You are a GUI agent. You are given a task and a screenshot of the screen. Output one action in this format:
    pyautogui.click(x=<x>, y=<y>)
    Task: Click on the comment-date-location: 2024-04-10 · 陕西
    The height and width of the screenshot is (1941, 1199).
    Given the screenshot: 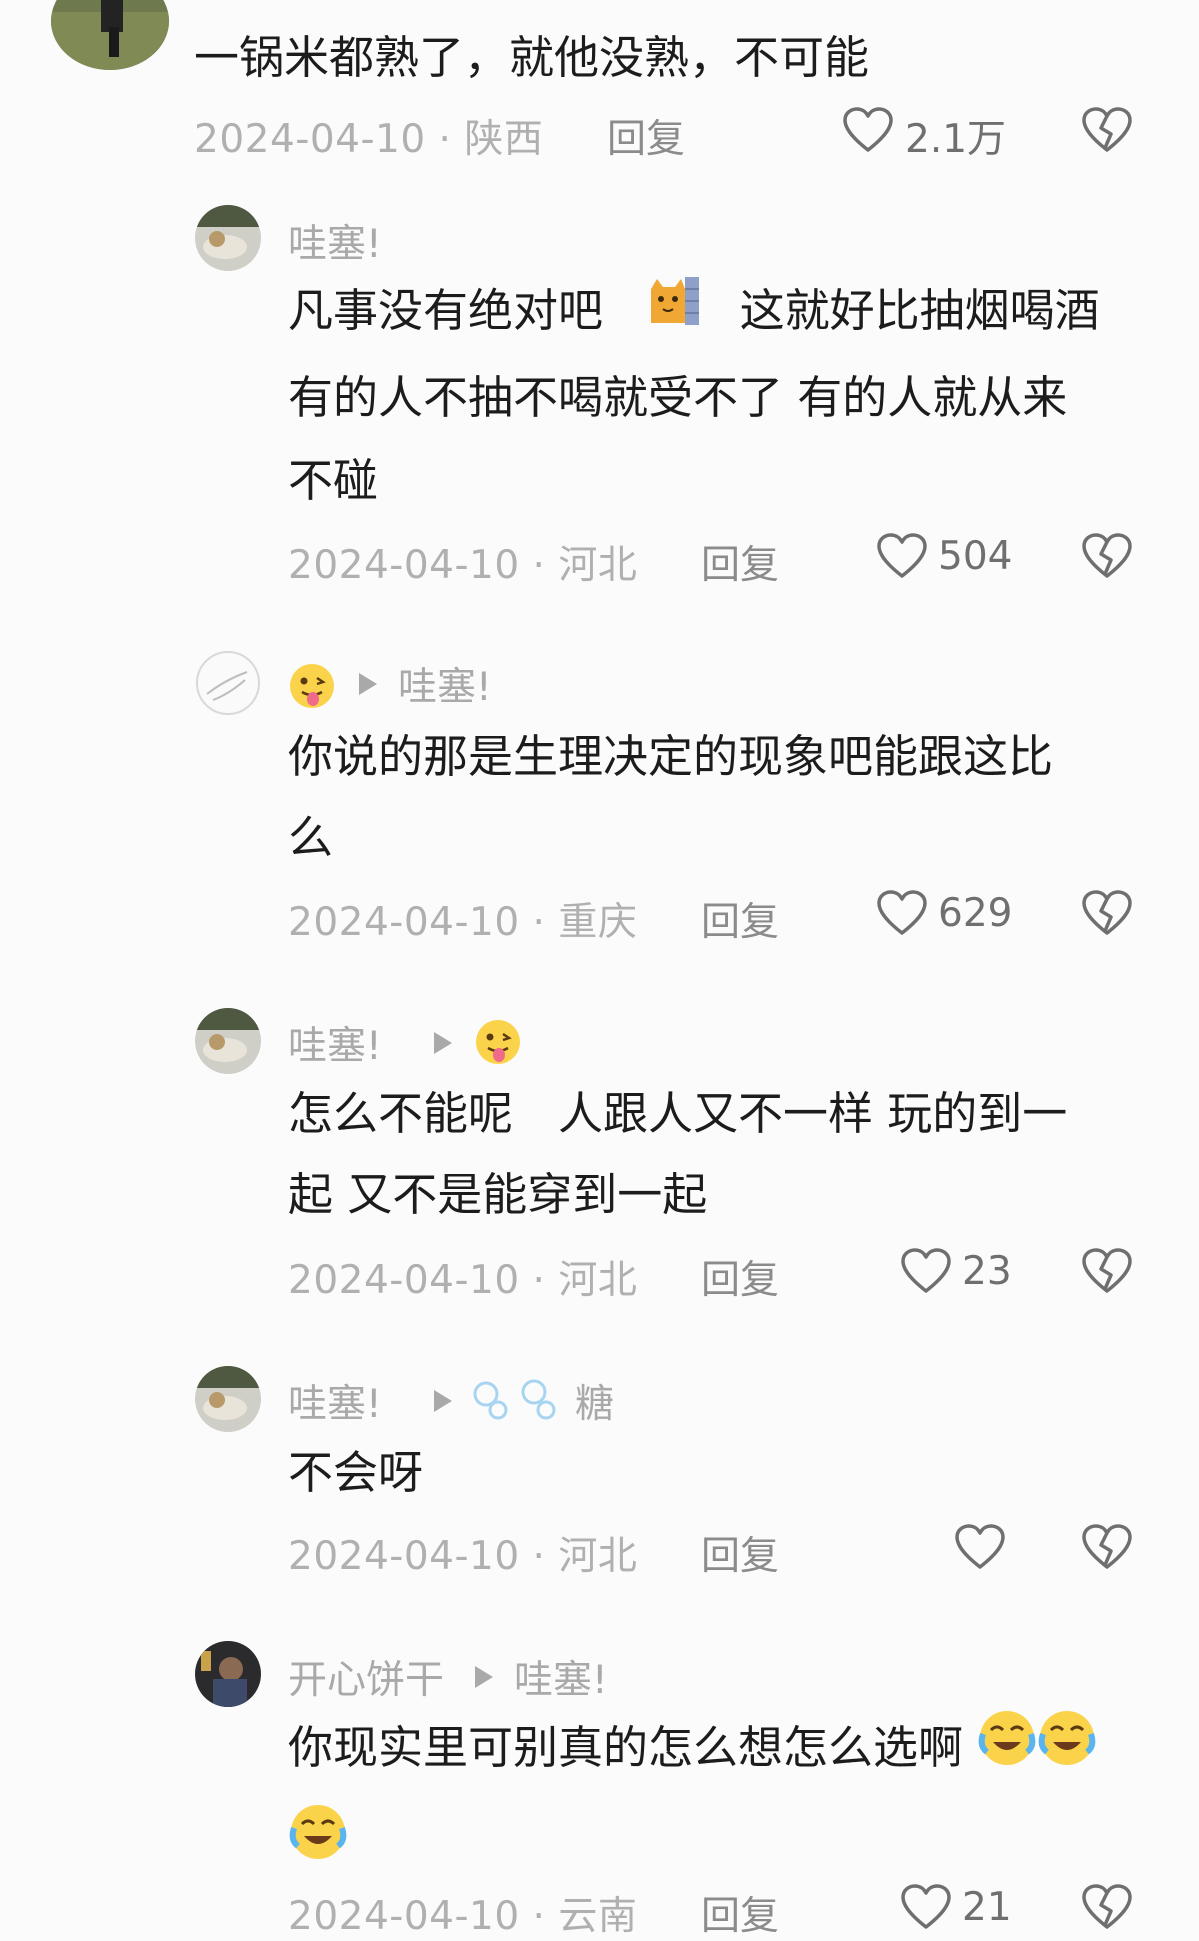 What is the action you would take?
    pyautogui.click(x=369, y=139)
    